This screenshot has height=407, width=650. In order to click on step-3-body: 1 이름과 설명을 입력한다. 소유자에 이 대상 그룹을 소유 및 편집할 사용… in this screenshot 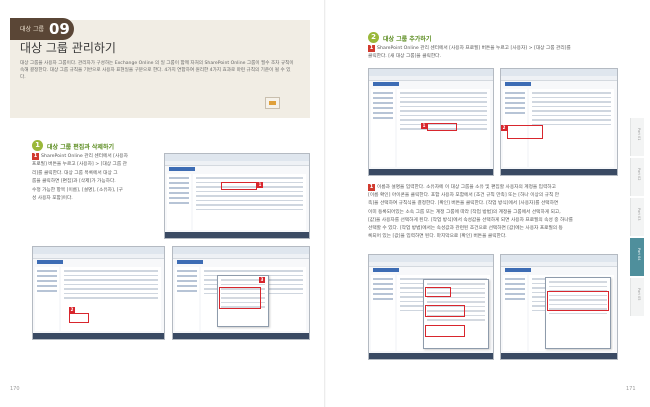, I will do `click(495, 212)`.